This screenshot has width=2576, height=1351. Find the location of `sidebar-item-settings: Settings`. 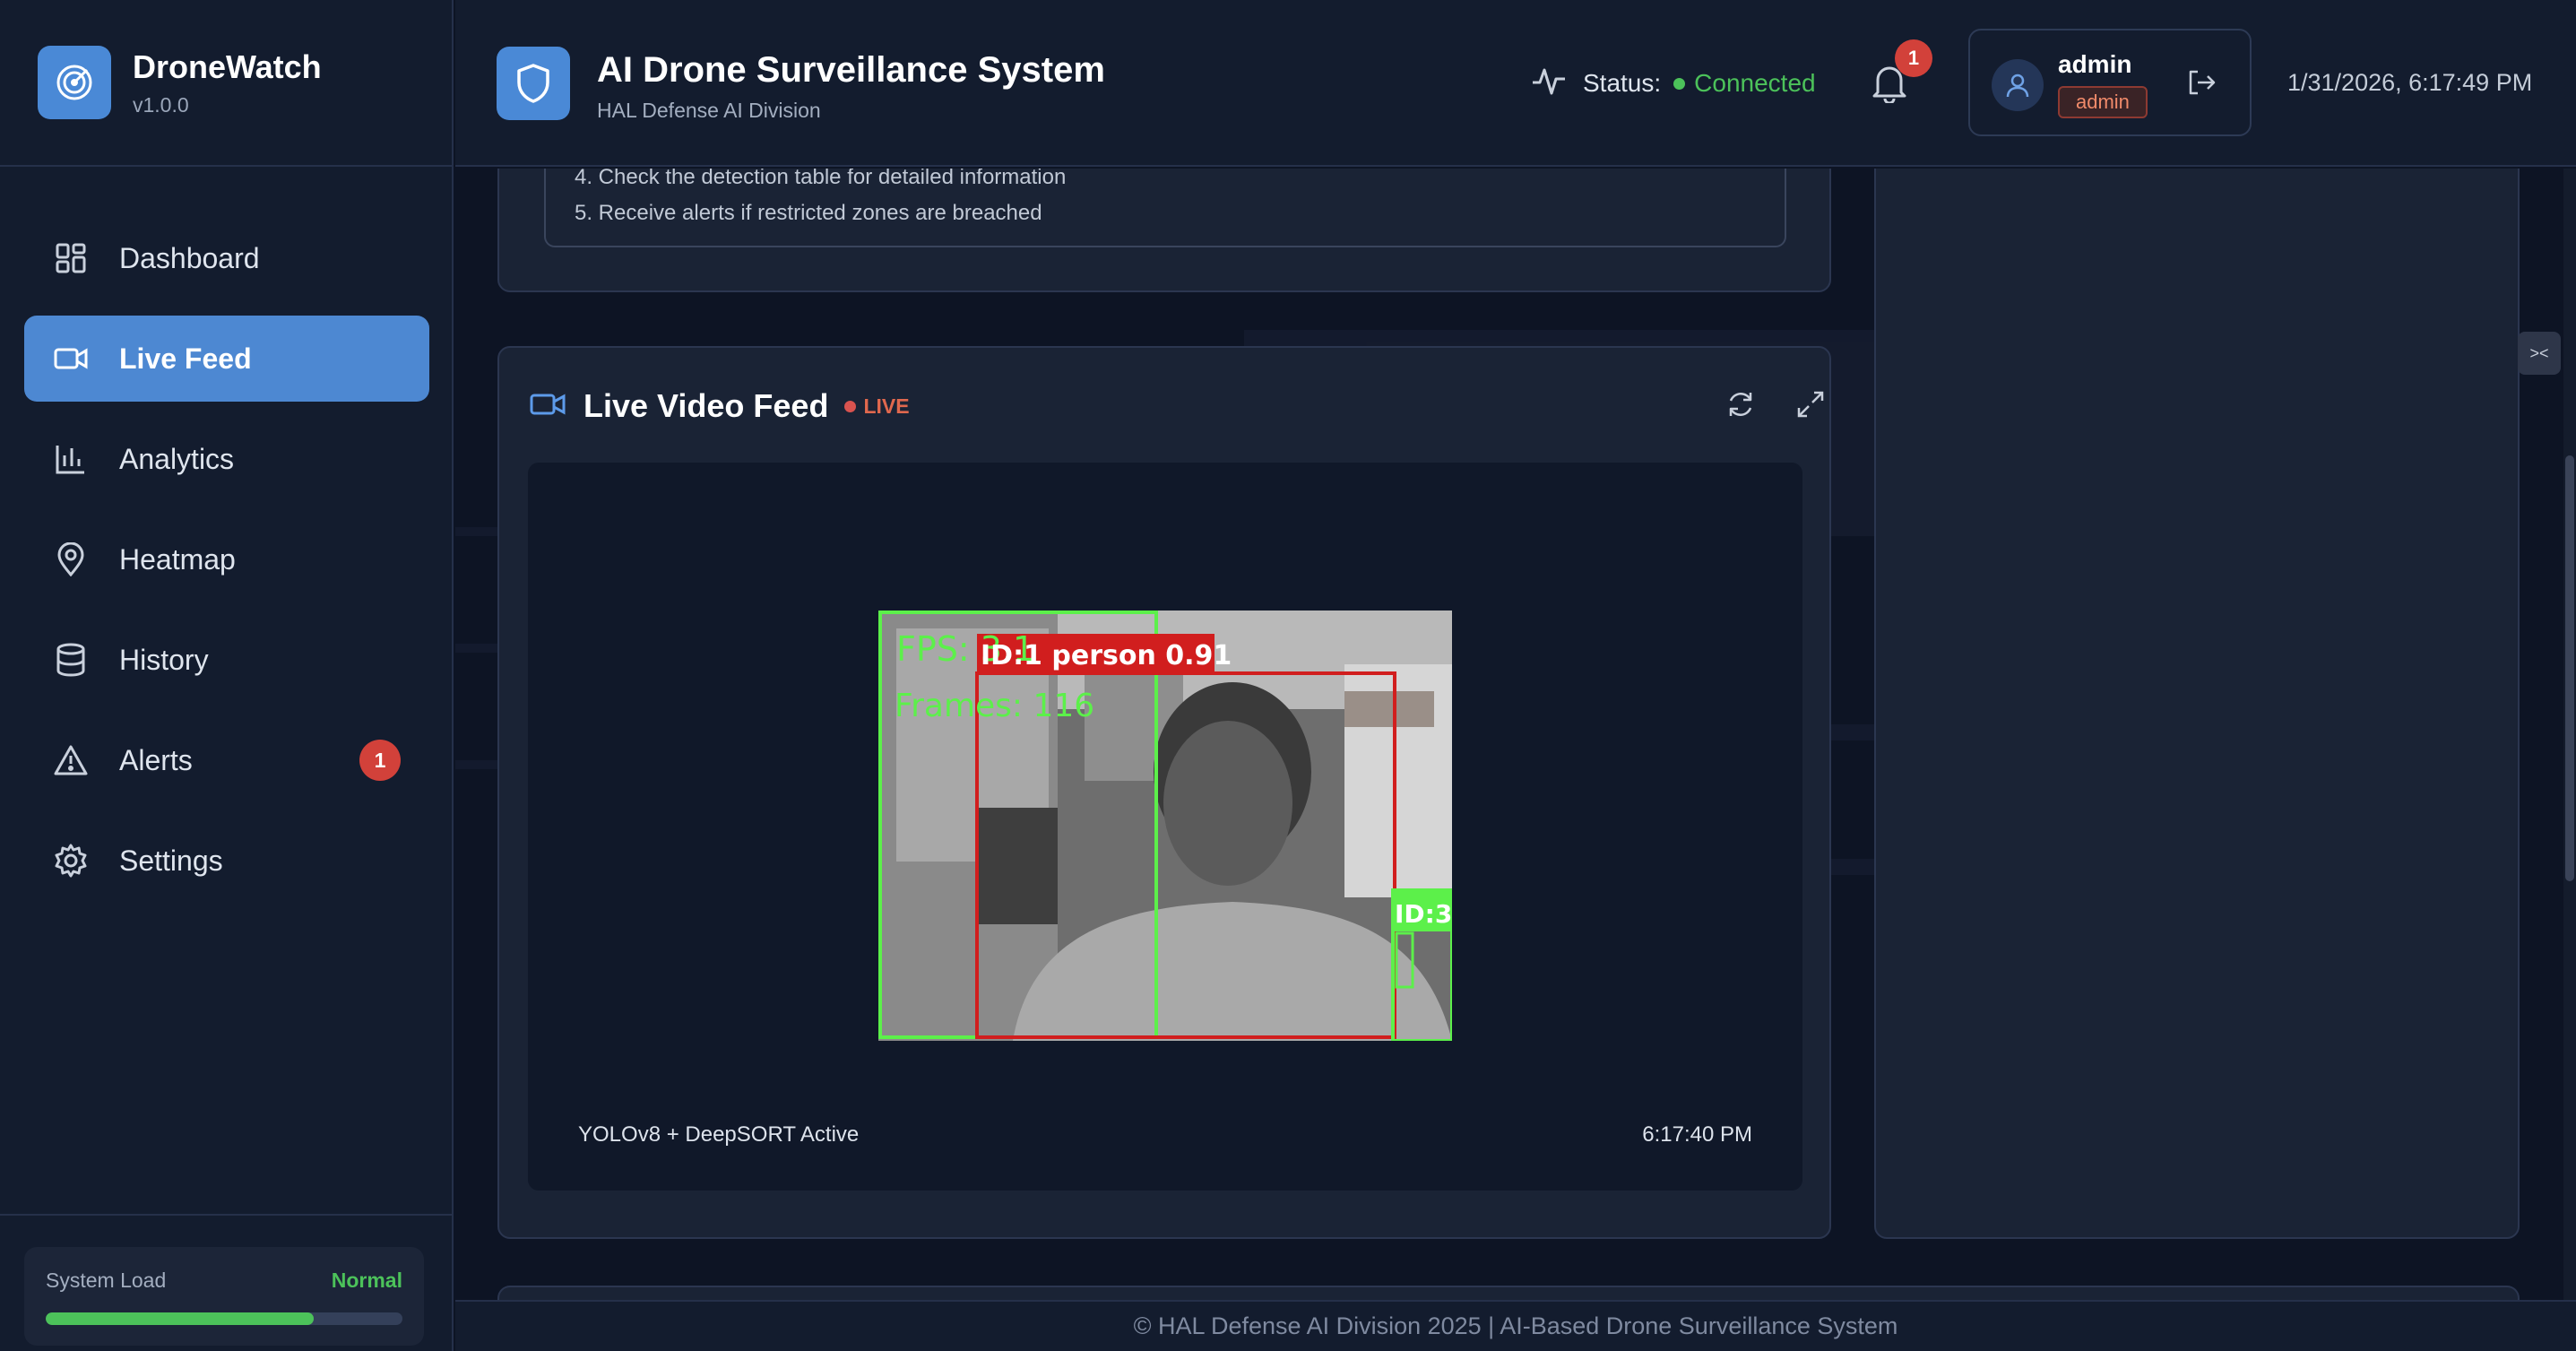

sidebar-item-settings: Settings is located at coordinates (226, 861).